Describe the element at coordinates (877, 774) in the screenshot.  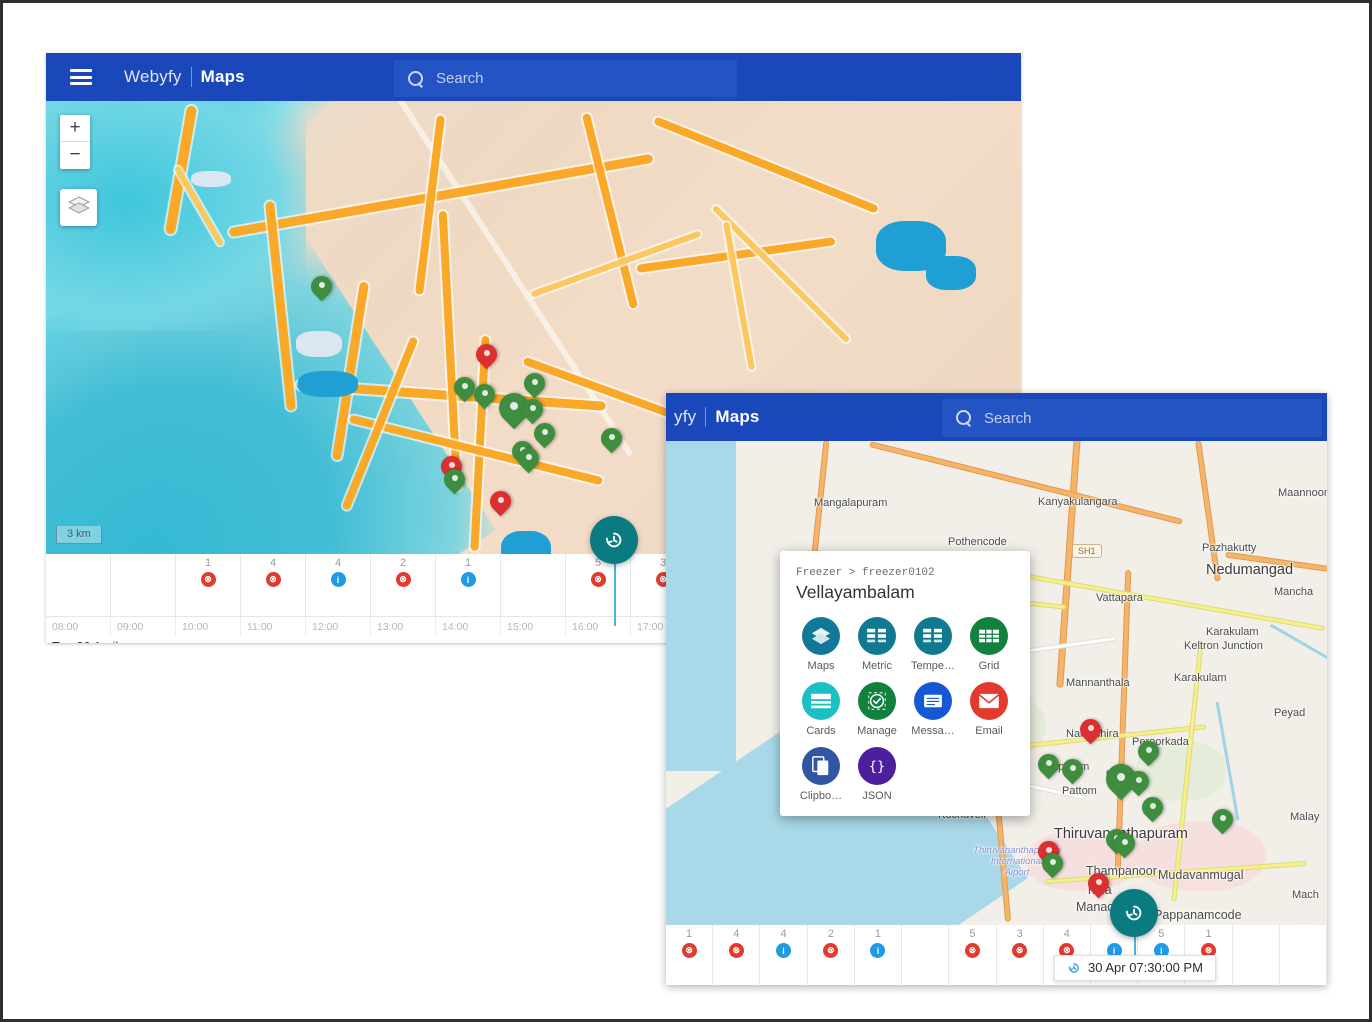
I see `app-item-json: {} JSON` at that location.